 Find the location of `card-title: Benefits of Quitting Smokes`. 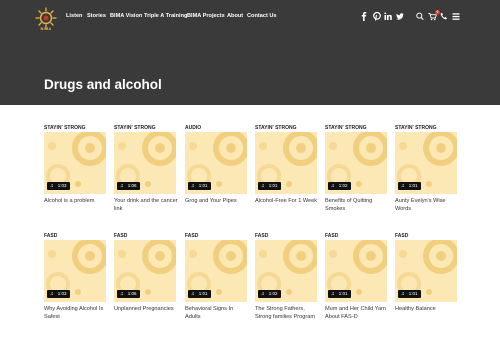

card-title: Benefits of Quitting Smokes is located at coordinates (357, 205).